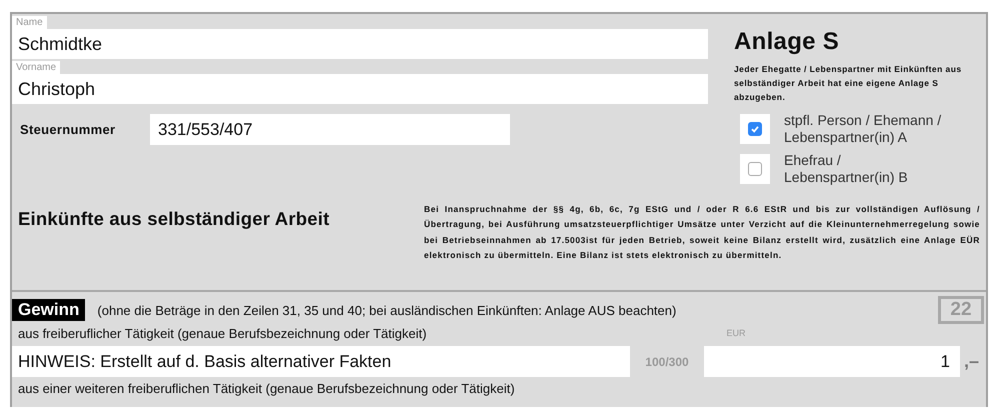  I want to click on section-hint: (ohne die Beträge in den Zeilen 31, 35 und 40; bei ausländischen Einkünften: Anlage AUS beachten), so click(387, 310).